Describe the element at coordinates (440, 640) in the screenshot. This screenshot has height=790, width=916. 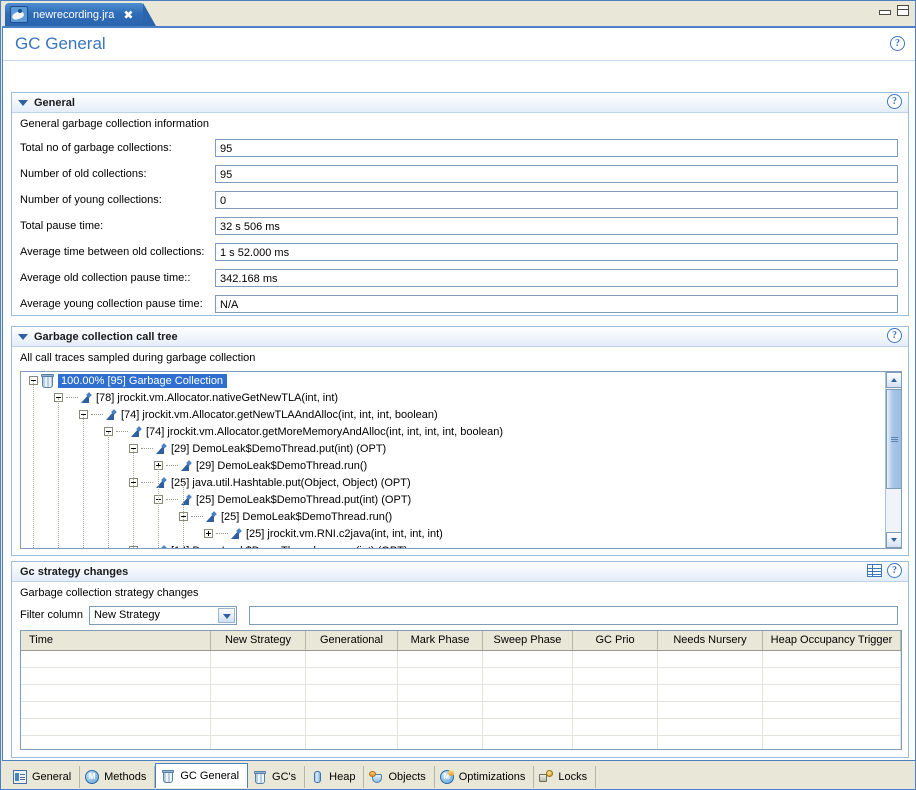
I see `table-column-header: Mark Phase` at that location.